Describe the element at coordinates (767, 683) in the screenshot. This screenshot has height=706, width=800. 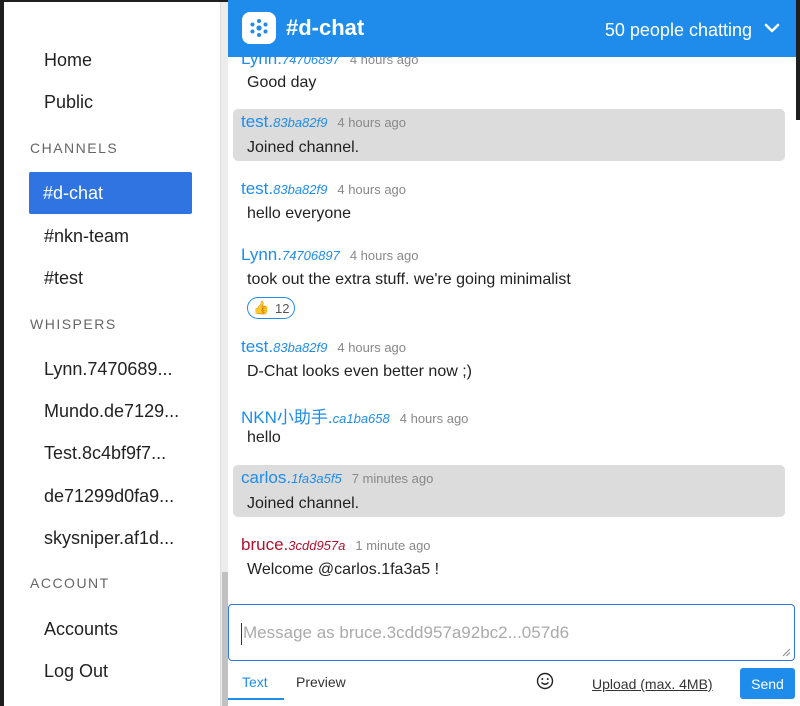
I see `send-button: Send` at that location.